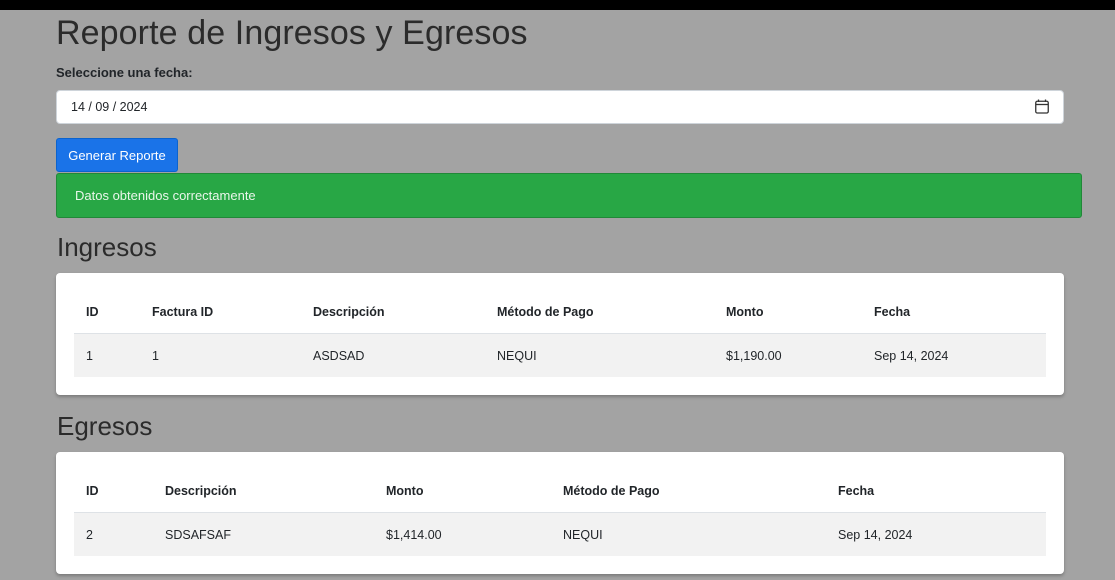 This screenshot has width=1115, height=580. I want to click on column-header-factura-id: Factura ID, so click(220, 312).